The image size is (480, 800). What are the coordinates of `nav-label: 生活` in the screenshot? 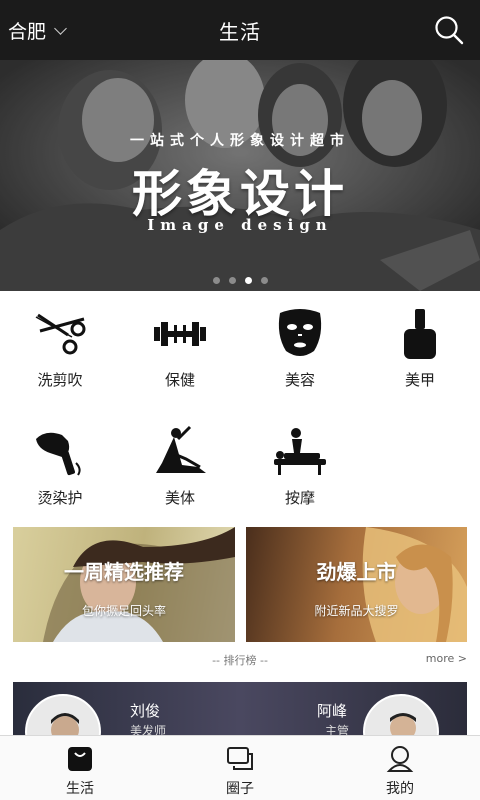 It's located at (80, 789).